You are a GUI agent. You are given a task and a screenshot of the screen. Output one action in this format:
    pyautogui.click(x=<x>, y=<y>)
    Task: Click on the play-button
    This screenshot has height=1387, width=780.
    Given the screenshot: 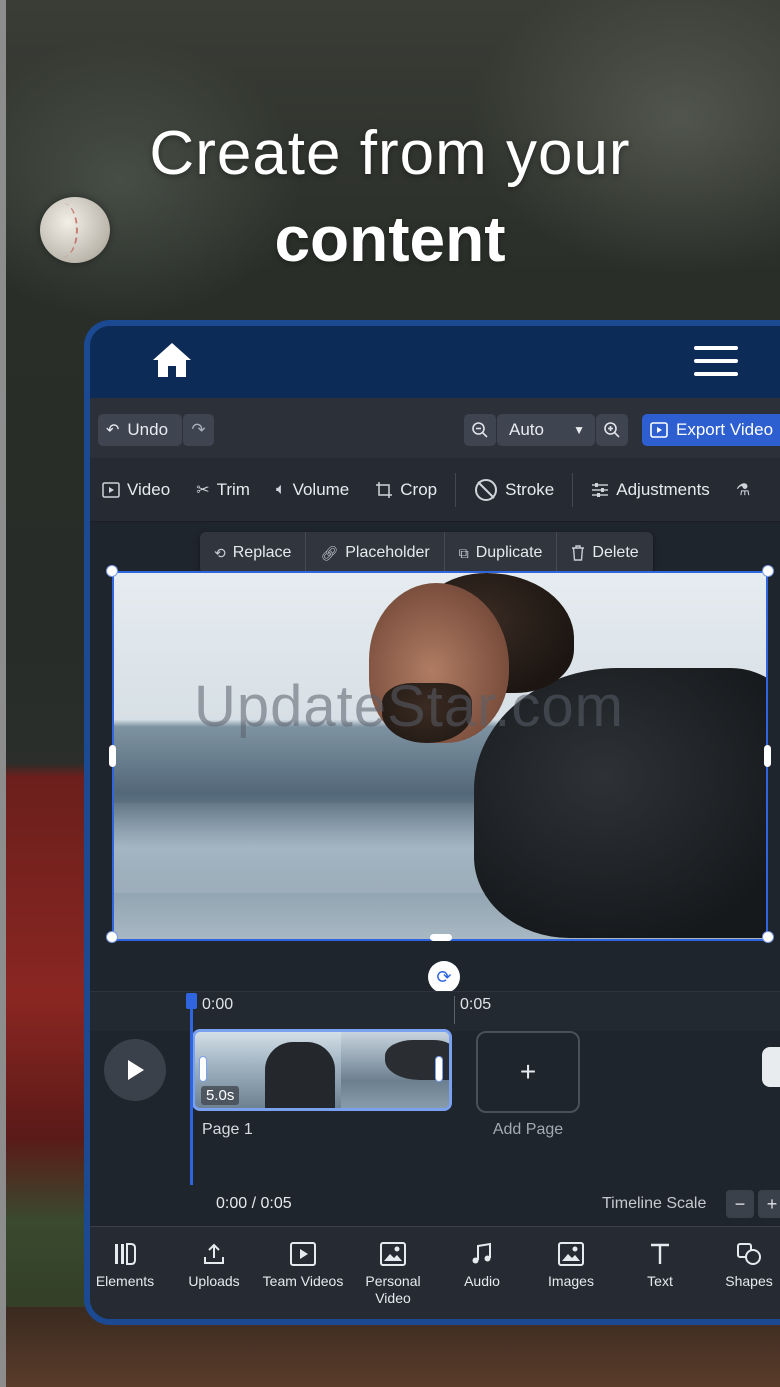 What is the action you would take?
    pyautogui.click(x=135, y=1070)
    